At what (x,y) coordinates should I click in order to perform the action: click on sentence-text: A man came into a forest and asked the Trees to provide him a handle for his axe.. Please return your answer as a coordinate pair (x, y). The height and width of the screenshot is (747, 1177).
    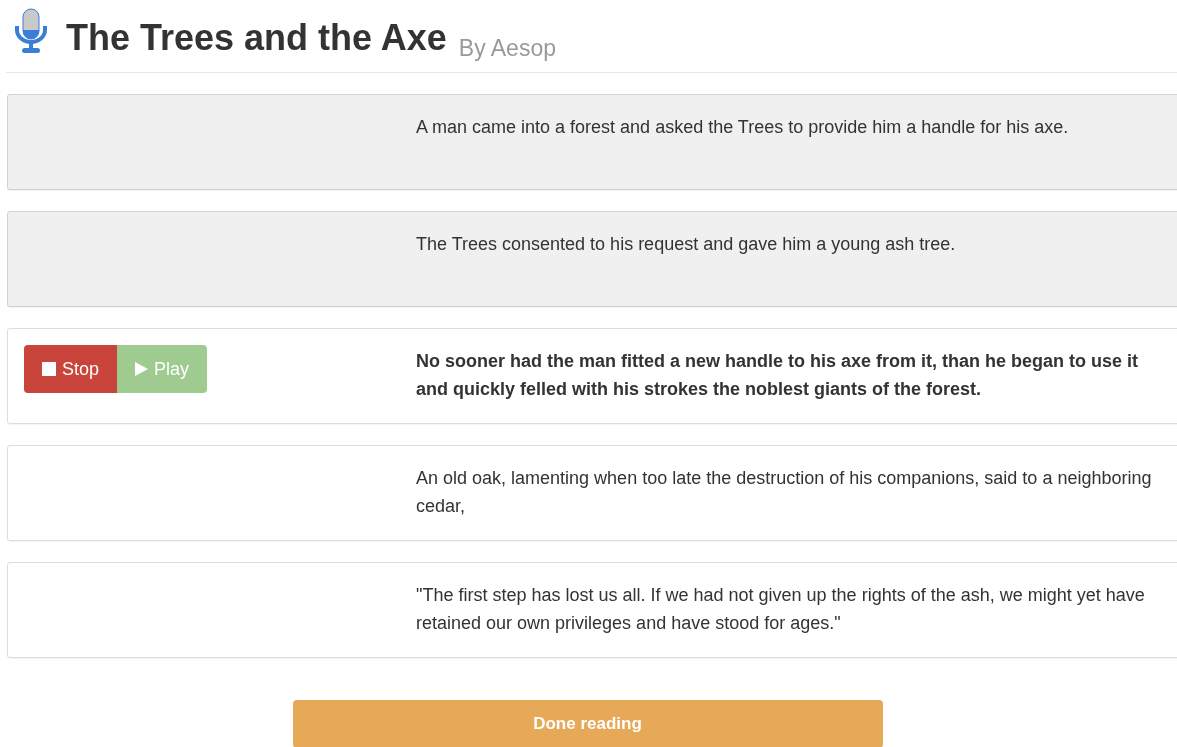
    Looking at the image, I should click on (743, 127).